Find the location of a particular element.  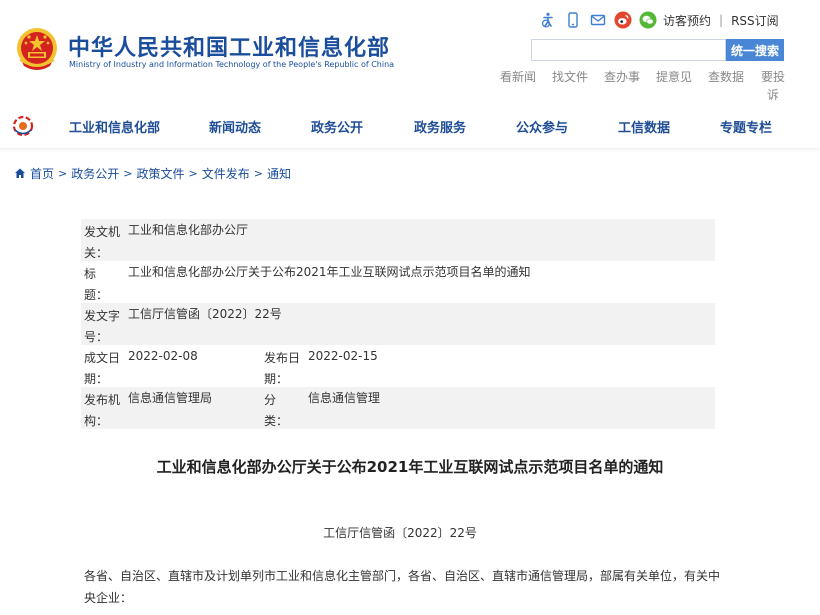

nav-item-ministry: 工业和信息化部 is located at coordinates (114, 126).